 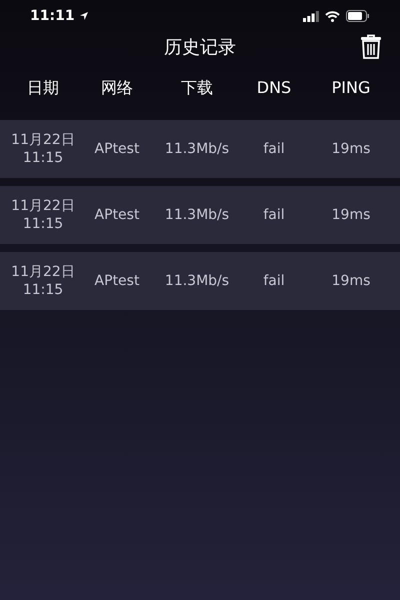 What do you see at coordinates (52, 16) in the screenshot?
I see `status-time: 11:11` at bounding box center [52, 16].